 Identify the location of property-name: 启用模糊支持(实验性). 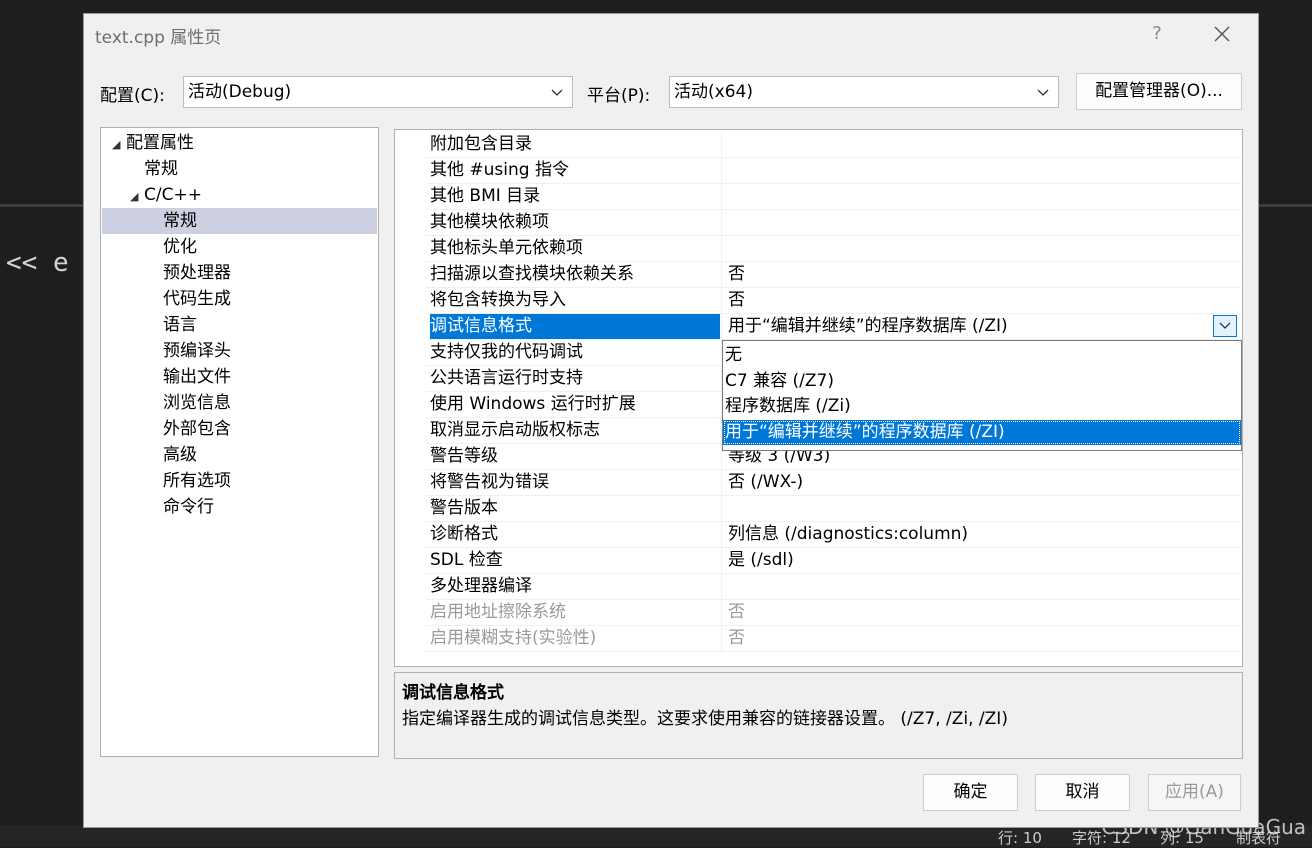
(513, 638).